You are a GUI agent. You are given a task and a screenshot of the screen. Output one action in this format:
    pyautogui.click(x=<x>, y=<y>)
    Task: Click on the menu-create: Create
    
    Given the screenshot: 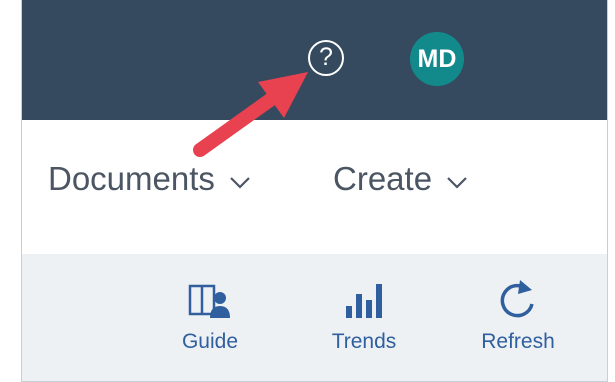 What is the action you would take?
    pyautogui.click(x=400, y=179)
    